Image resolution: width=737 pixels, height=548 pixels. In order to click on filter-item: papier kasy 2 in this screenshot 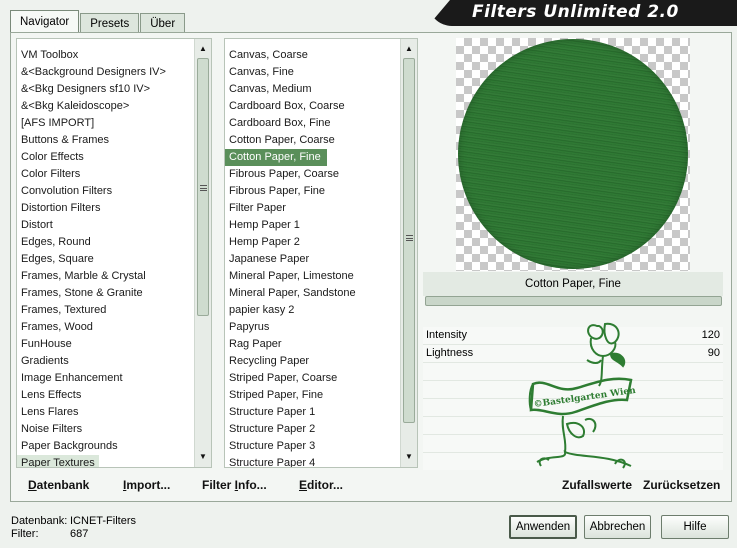, I will do `click(312, 310)`.